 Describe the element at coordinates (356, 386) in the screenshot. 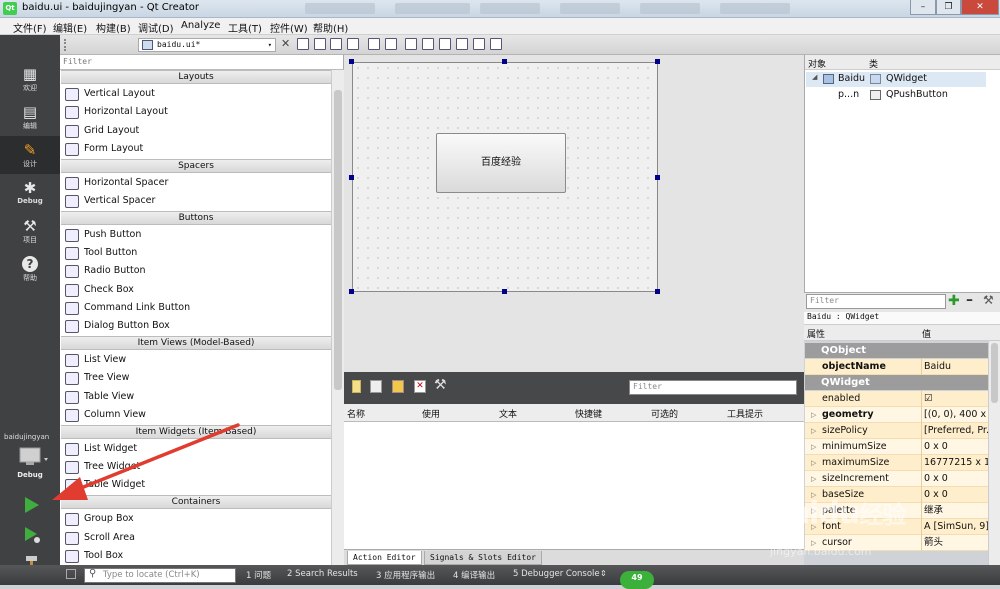

I see `new-action-icon` at that location.